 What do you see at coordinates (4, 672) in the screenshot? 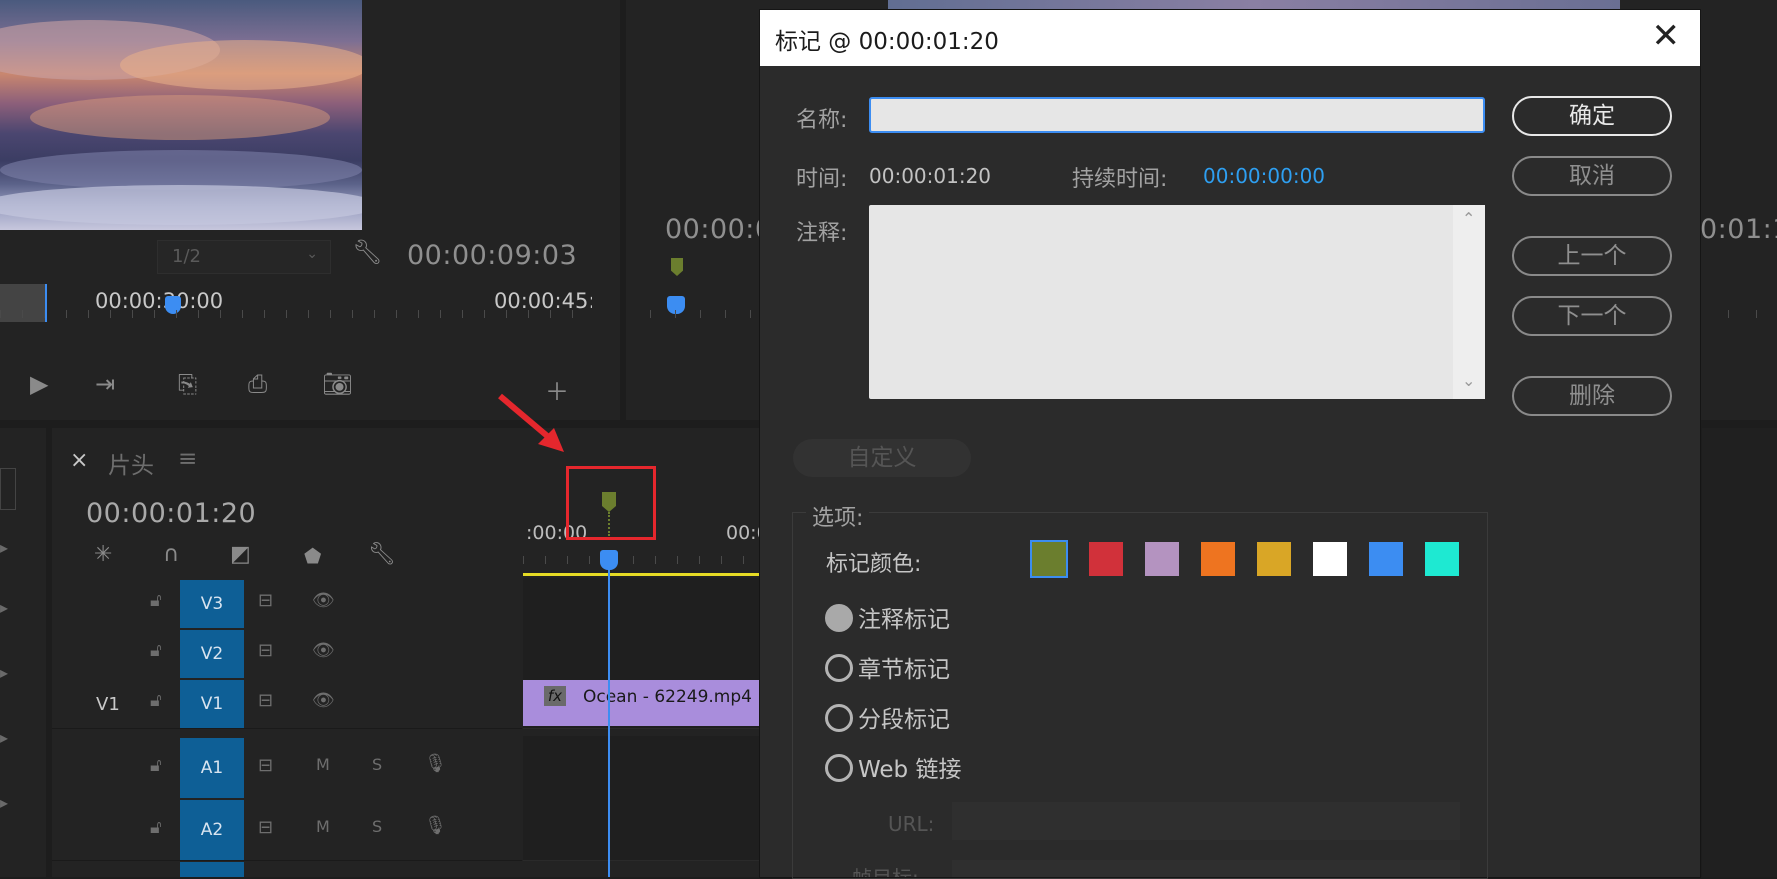
I see `razor-tool: ▸` at bounding box center [4, 672].